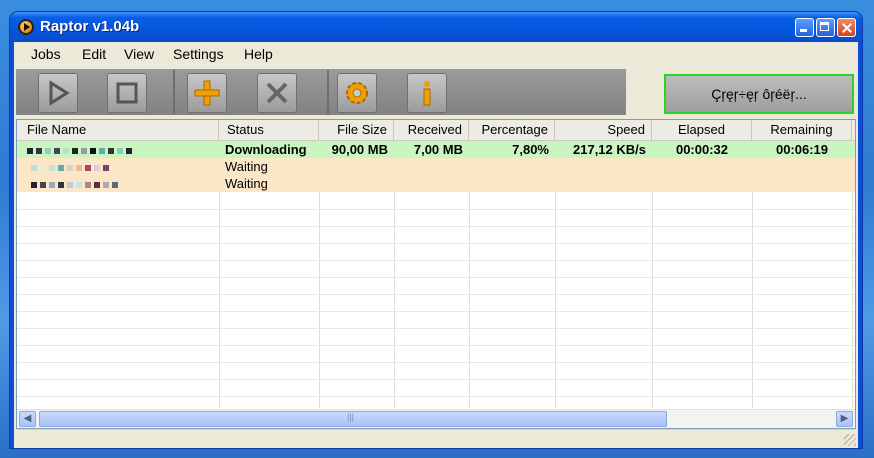 This screenshot has height=458, width=874. I want to click on remove-job-button, so click(277, 93).